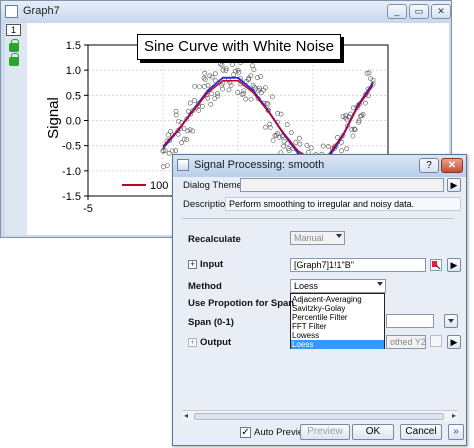  I want to click on help-button: ?, so click(429, 165).